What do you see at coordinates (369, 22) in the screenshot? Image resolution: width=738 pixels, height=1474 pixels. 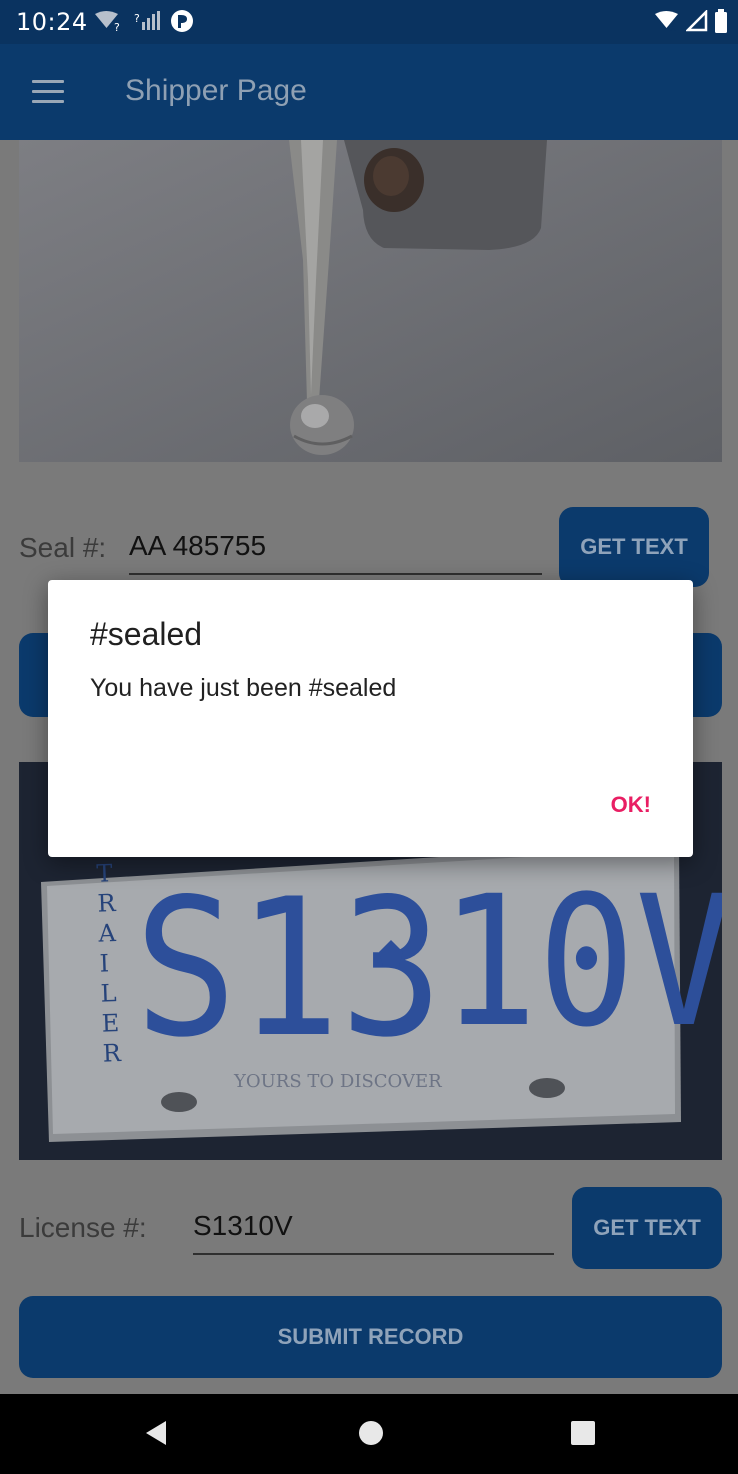 I see `status-bar: 10:24 ? ? x` at bounding box center [369, 22].